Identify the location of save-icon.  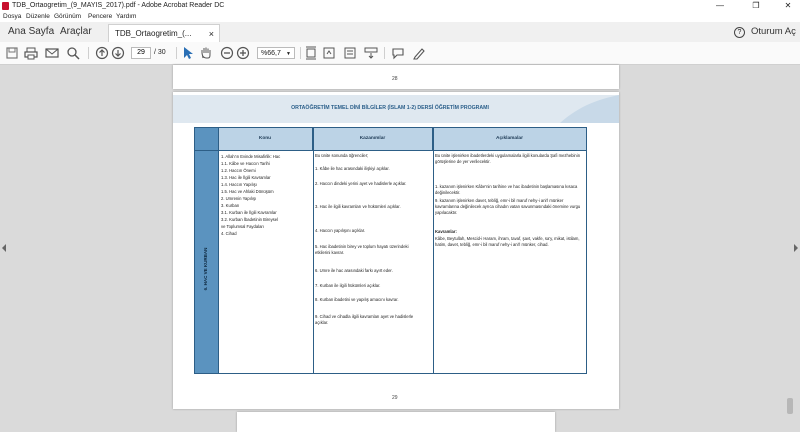
(12, 53).